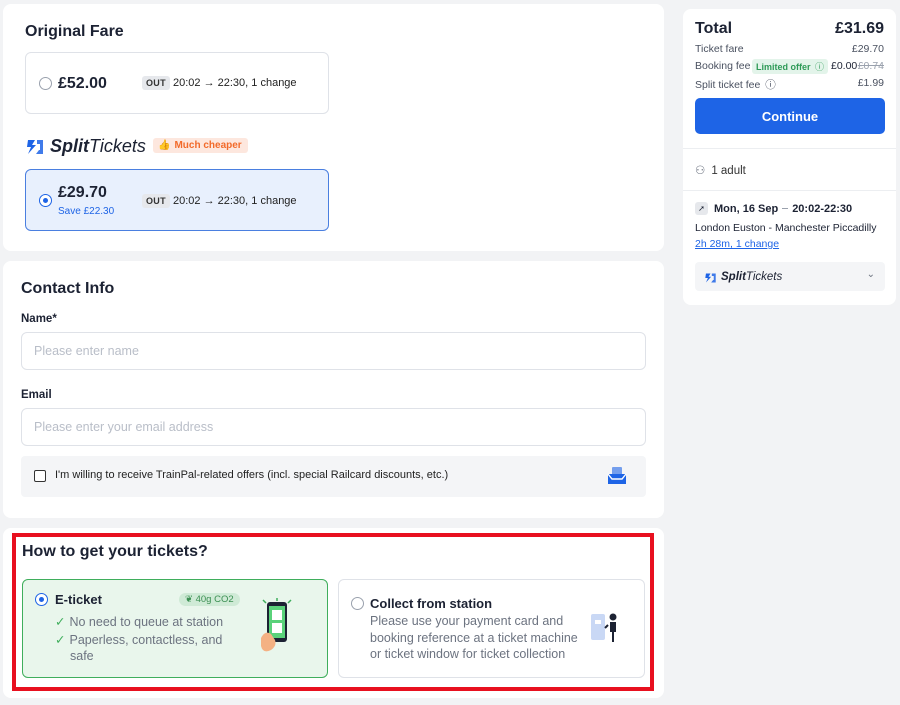 Image resolution: width=900 pixels, height=705 pixels. Describe the element at coordinates (45, 83) in the screenshot. I see `original-fare-radio` at that location.